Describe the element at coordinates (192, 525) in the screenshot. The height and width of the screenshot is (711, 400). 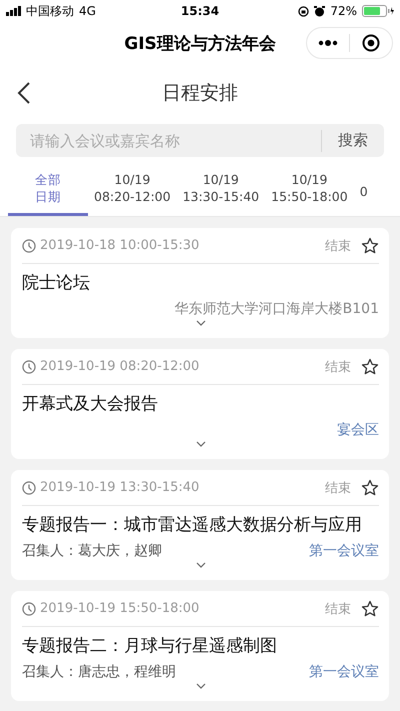
I see `session-title: 专题报告一：城市雷达遥感大数据分析与应用` at that location.